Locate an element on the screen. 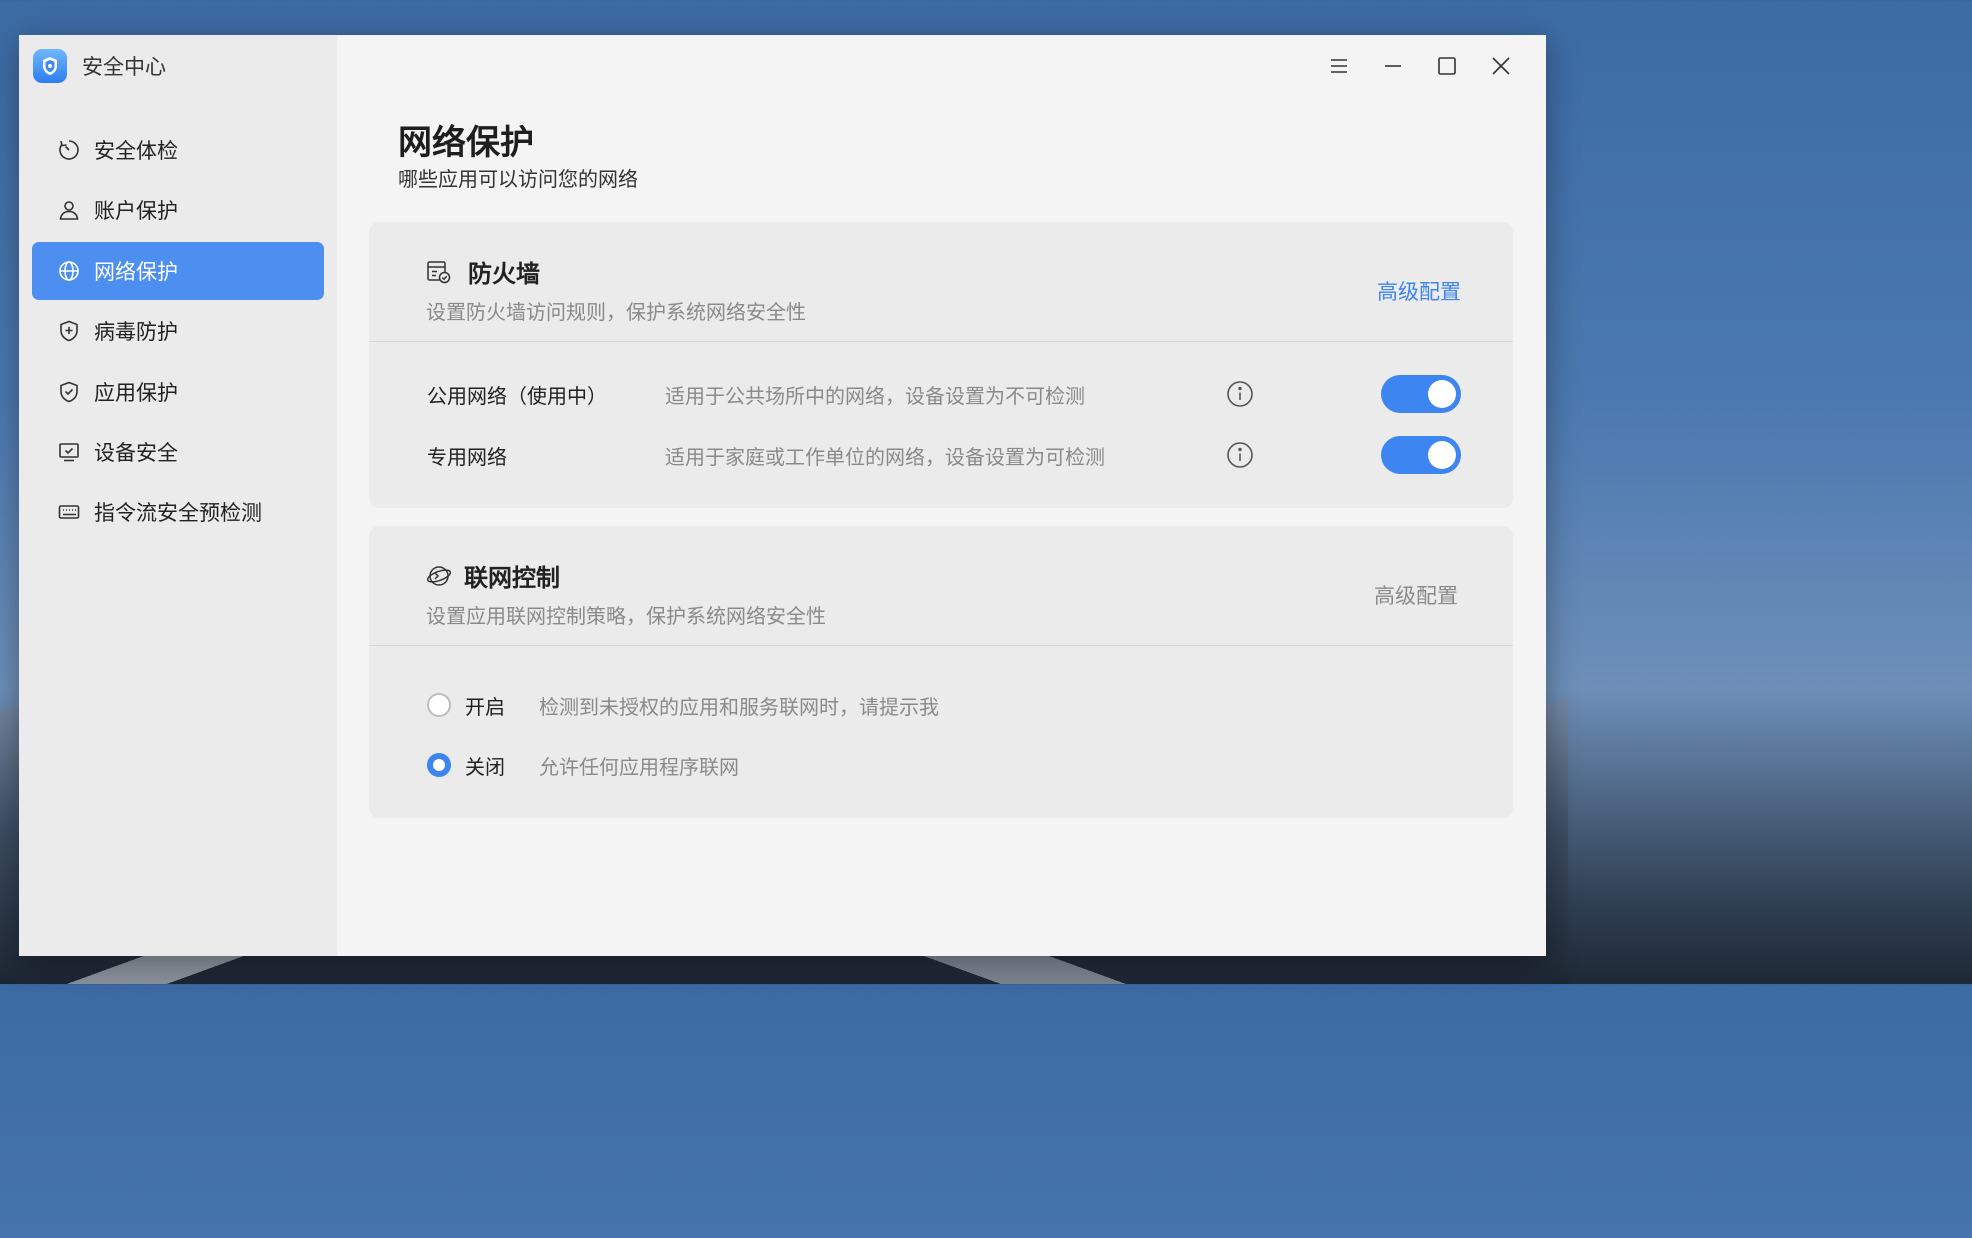 This screenshot has width=1972, height=1238. network-control-description: 设置应用联网控制策略，保护系统网络安全性 is located at coordinates (626, 616).